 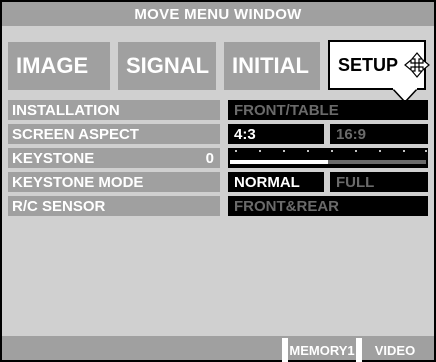 What do you see at coordinates (167, 66) in the screenshot?
I see `tab-signal: SIGNAL` at bounding box center [167, 66].